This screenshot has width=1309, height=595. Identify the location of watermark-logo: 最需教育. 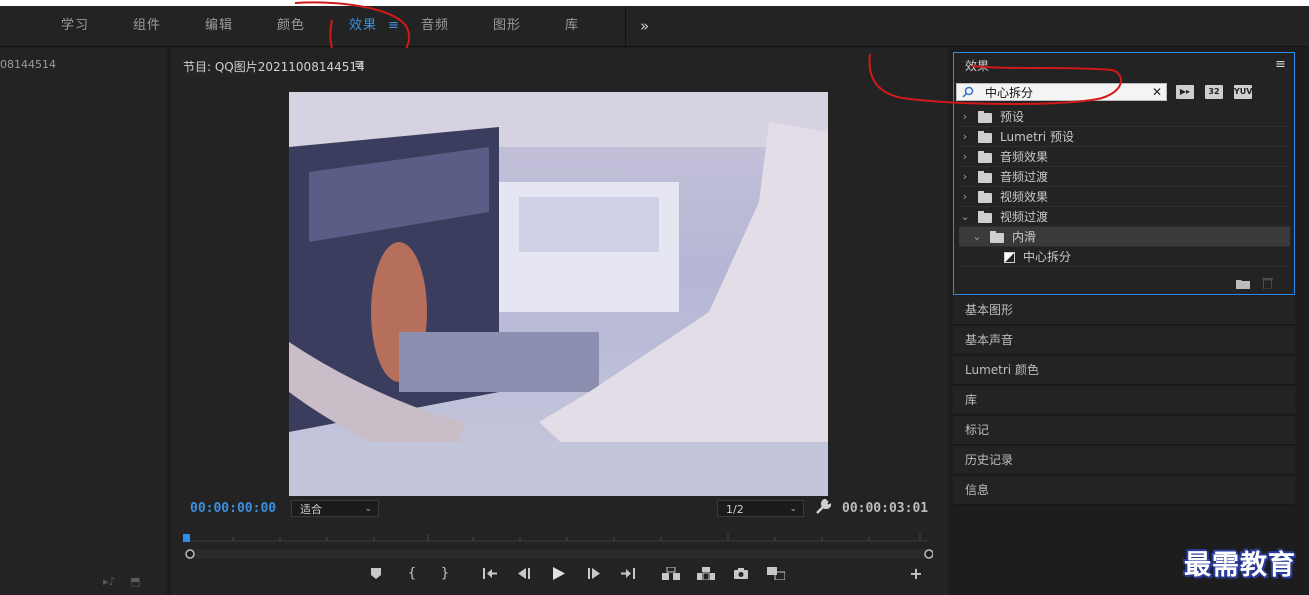
(1240, 565).